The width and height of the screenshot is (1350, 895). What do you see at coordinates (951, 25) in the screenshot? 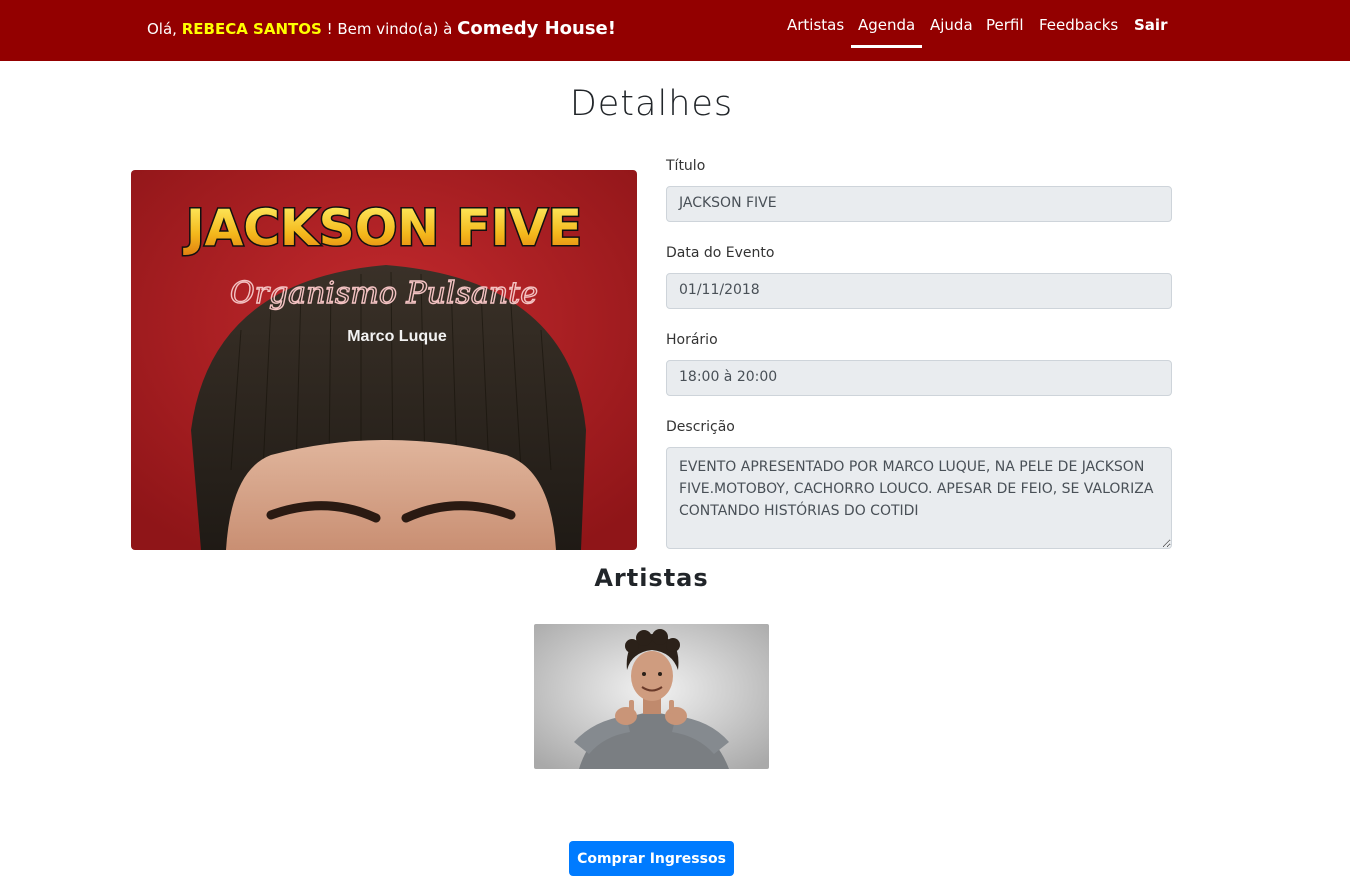
I see `nav-ajuda: Ajuda` at bounding box center [951, 25].